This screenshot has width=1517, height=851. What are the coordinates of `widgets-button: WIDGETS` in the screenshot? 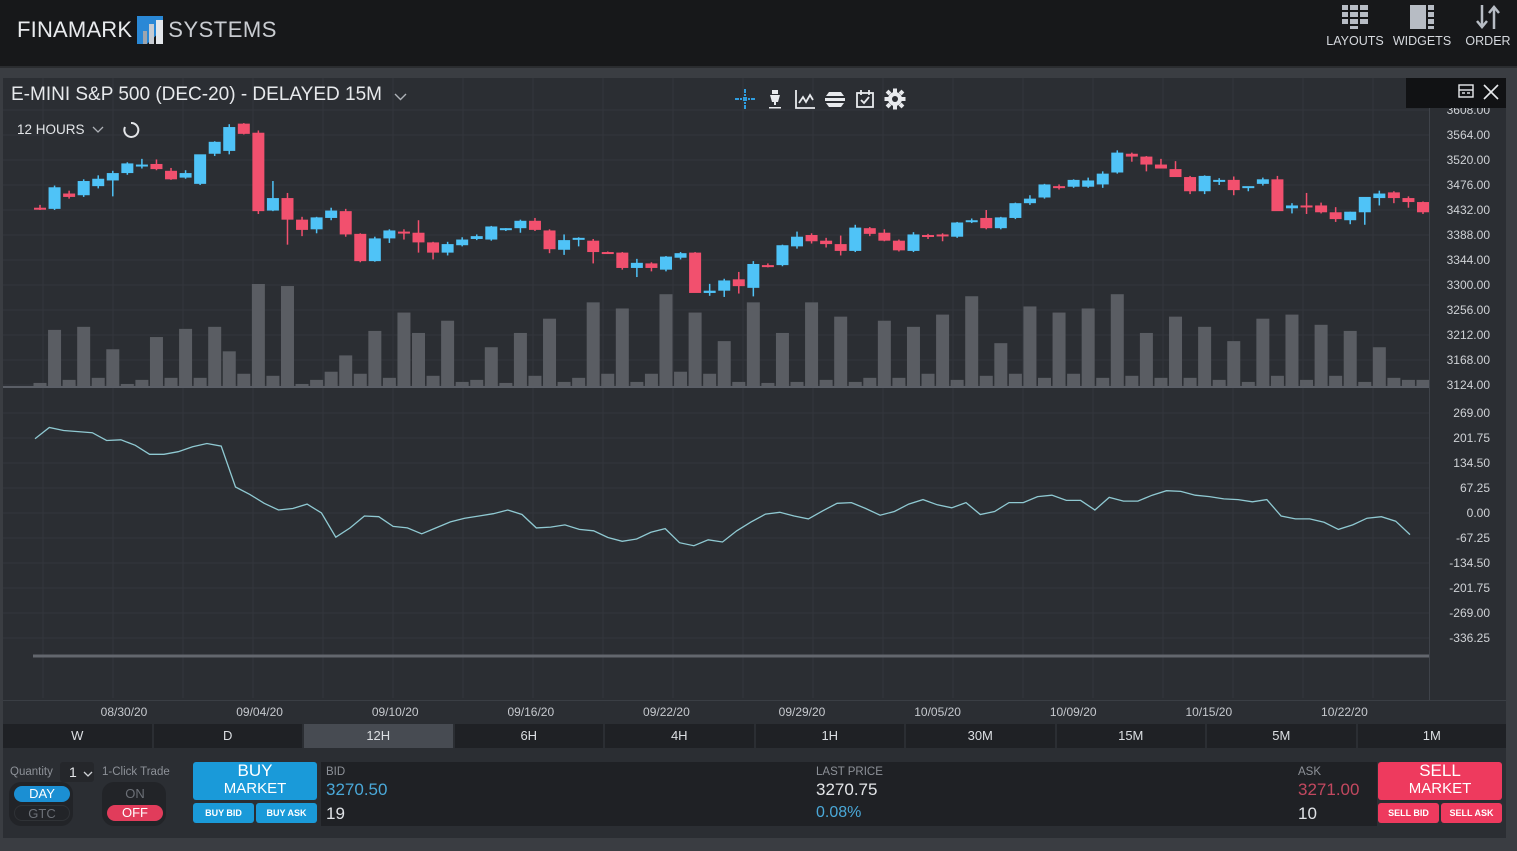 It's located at (1422, 30).